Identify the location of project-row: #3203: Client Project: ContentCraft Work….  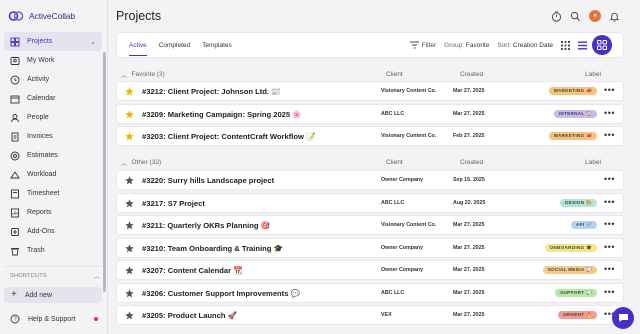
(370, 136).